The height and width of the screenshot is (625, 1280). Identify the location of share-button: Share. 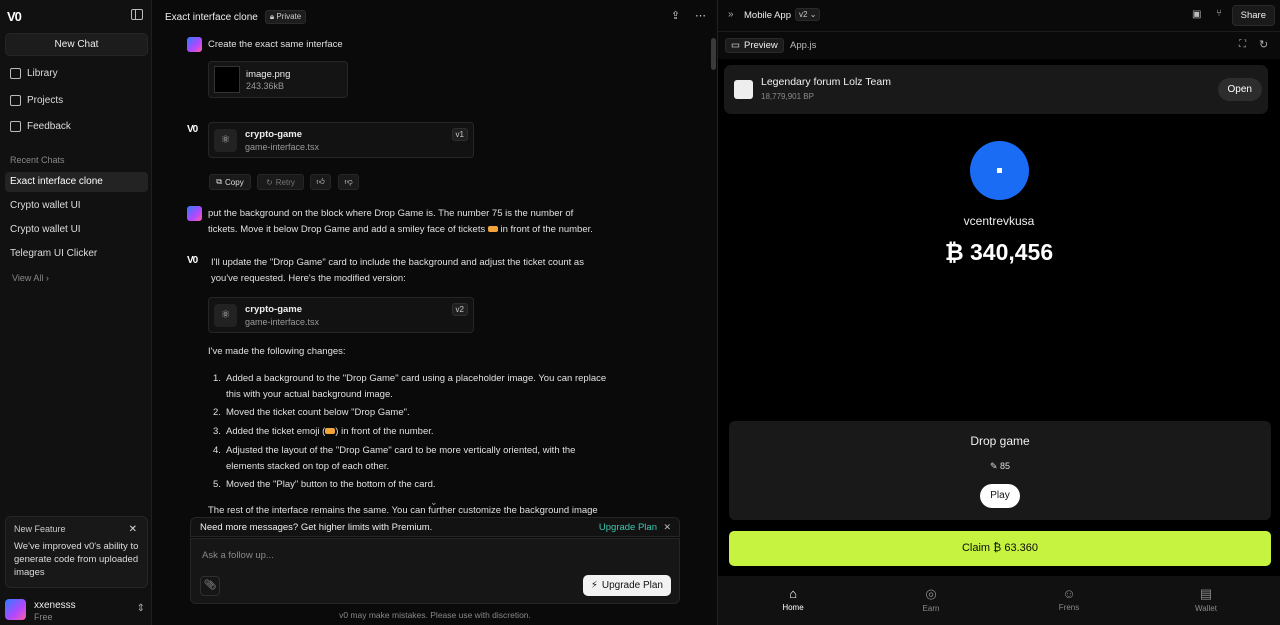
(1253, 15).